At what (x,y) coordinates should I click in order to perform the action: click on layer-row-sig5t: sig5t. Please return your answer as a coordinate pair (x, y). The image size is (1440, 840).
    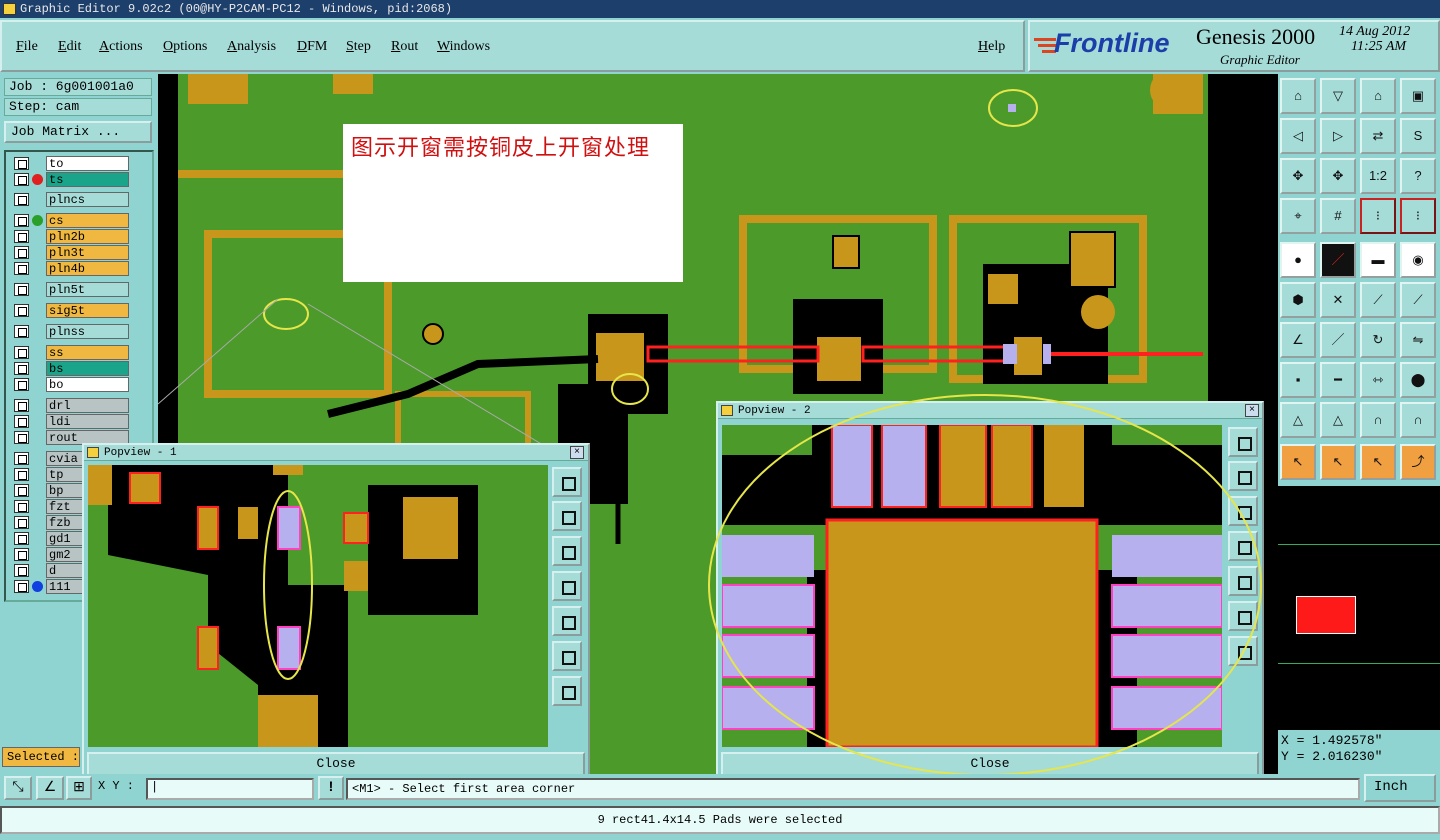
    Looking at the image, I should click on (71, 310).